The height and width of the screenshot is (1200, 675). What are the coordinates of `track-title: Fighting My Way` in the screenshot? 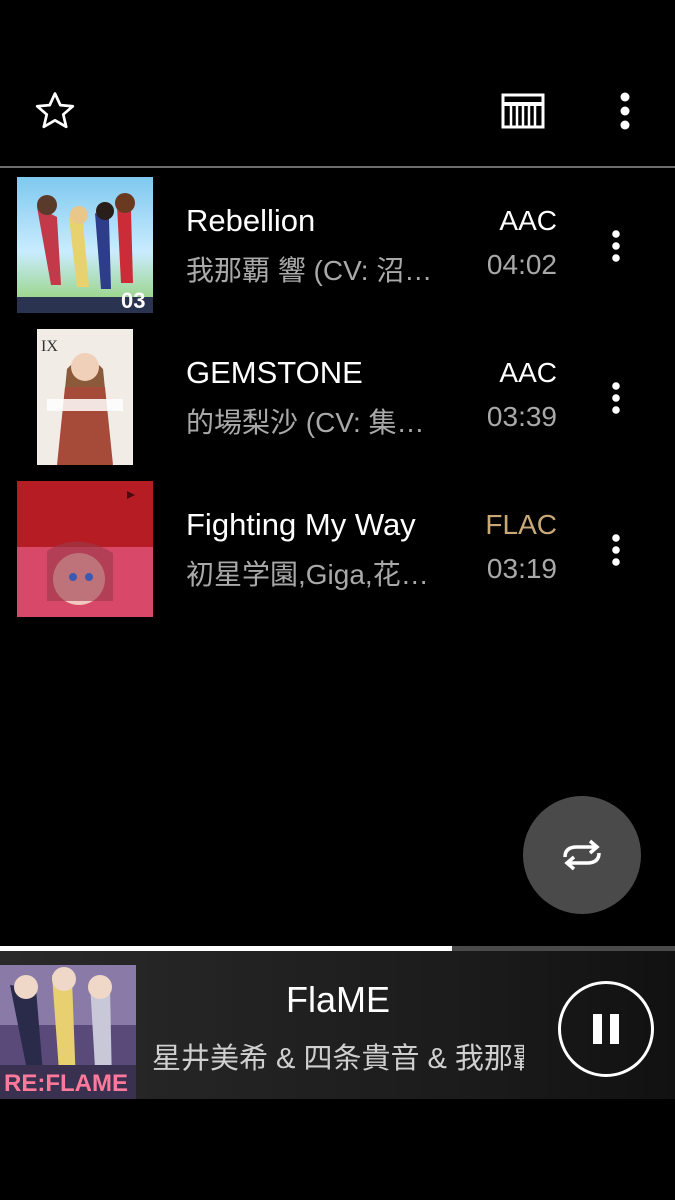 It's located at (301, 524).